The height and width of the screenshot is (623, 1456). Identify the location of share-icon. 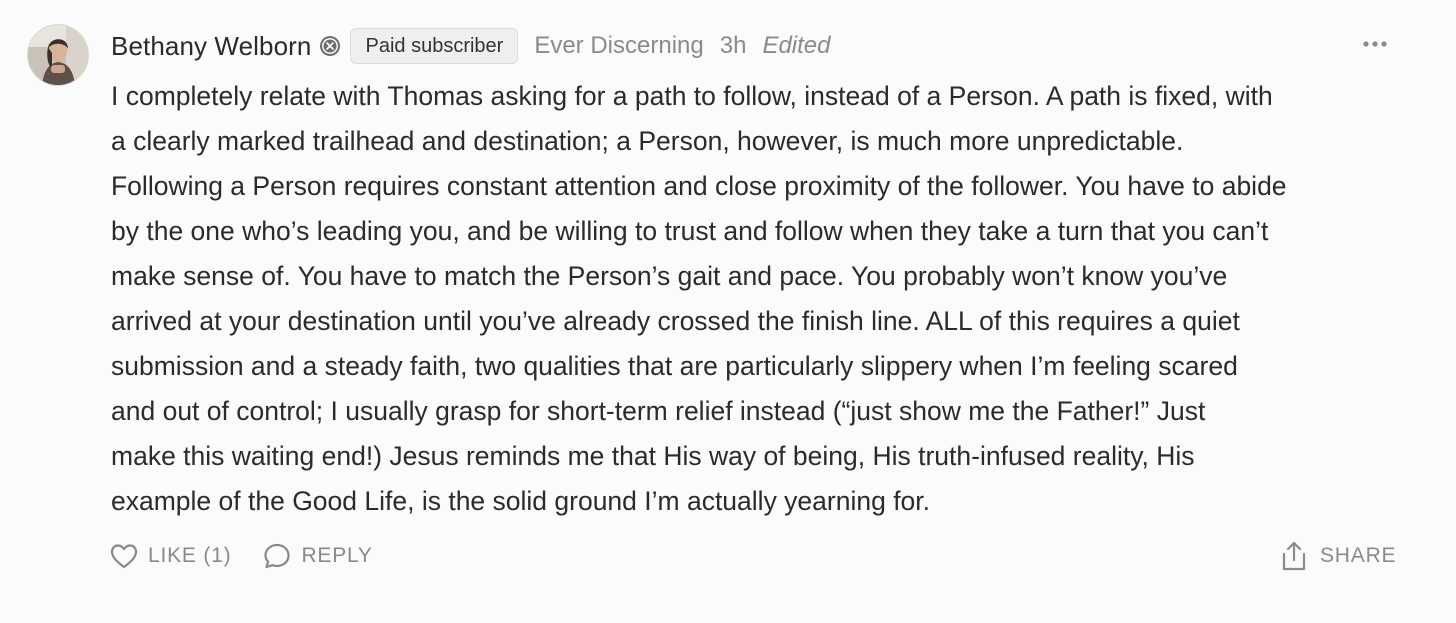
(1294, 556).